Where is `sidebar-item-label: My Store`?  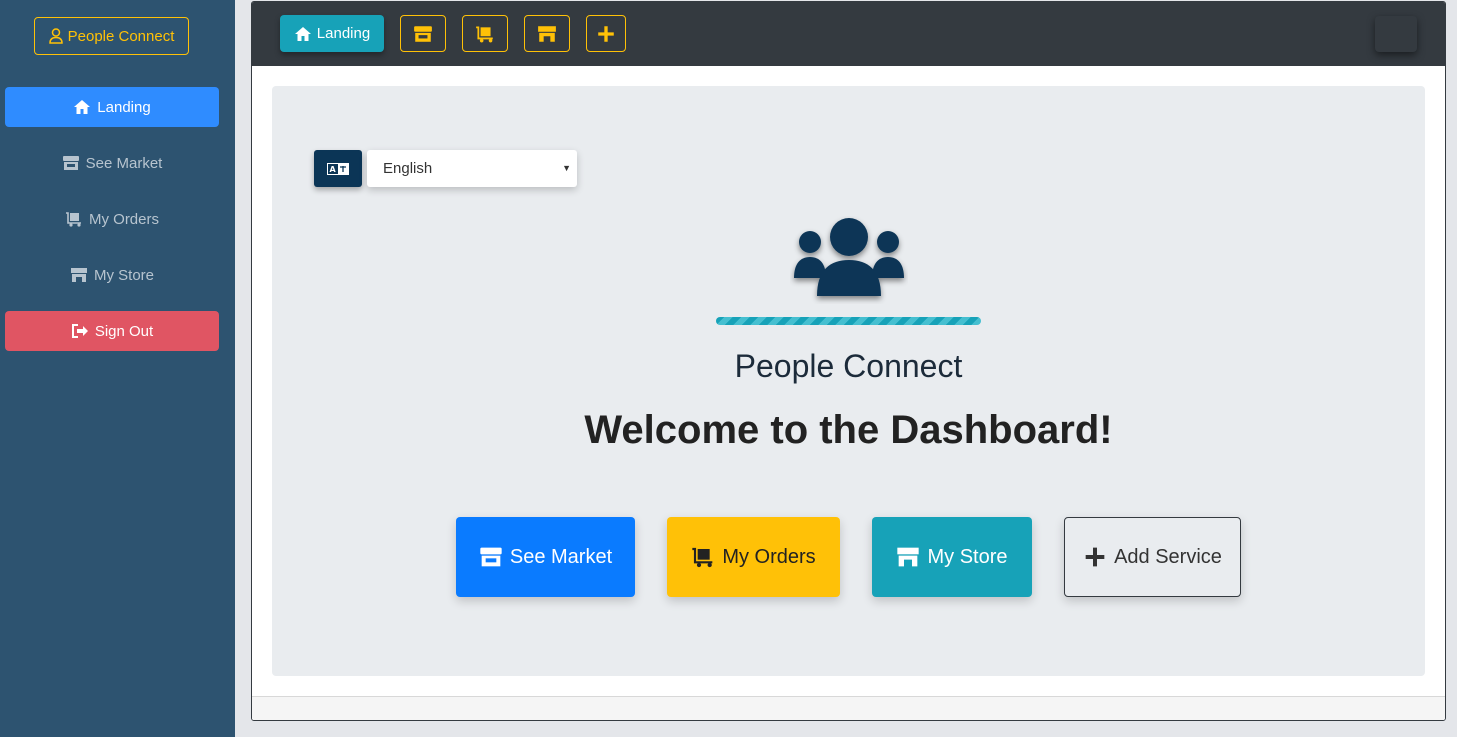 sidebar-item-label: My Store is located at coordinates (123, 275).